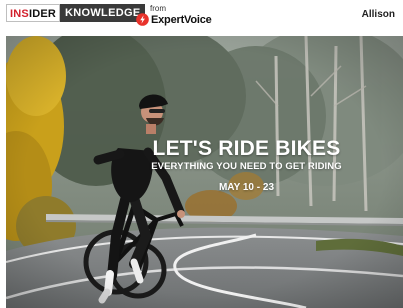  I want to click on expertvoice-name: ExpertVoice, so click(181, 19).